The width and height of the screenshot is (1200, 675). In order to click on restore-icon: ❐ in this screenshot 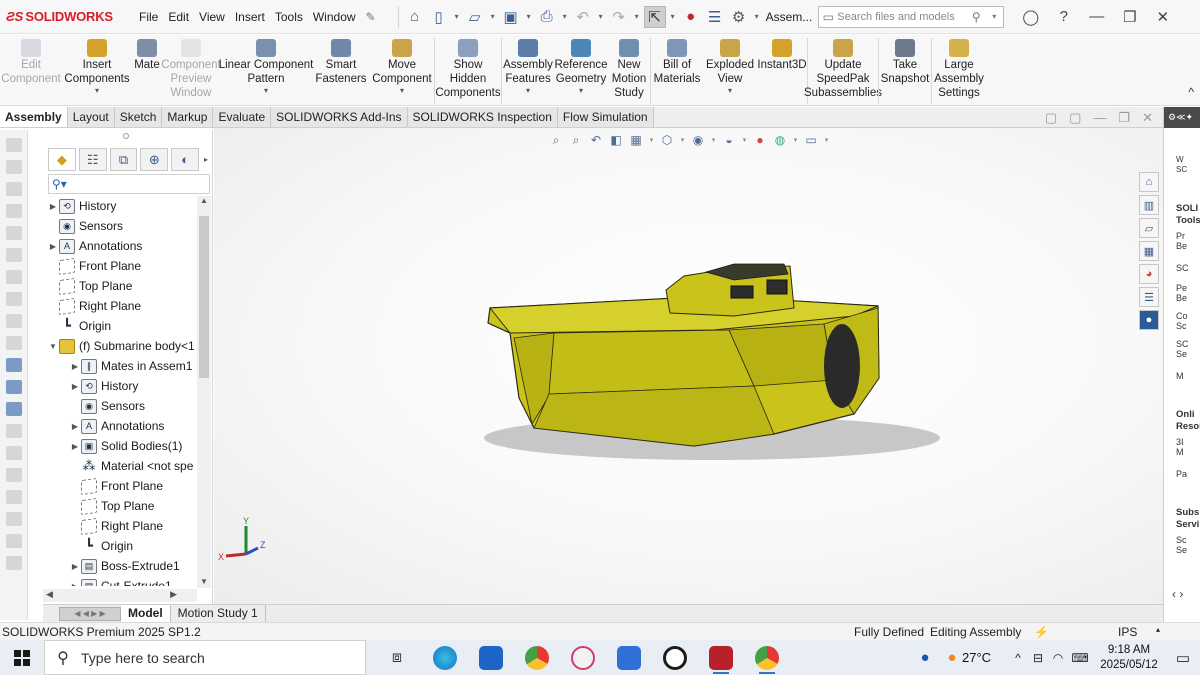, I will do `click(1129, 17)`.